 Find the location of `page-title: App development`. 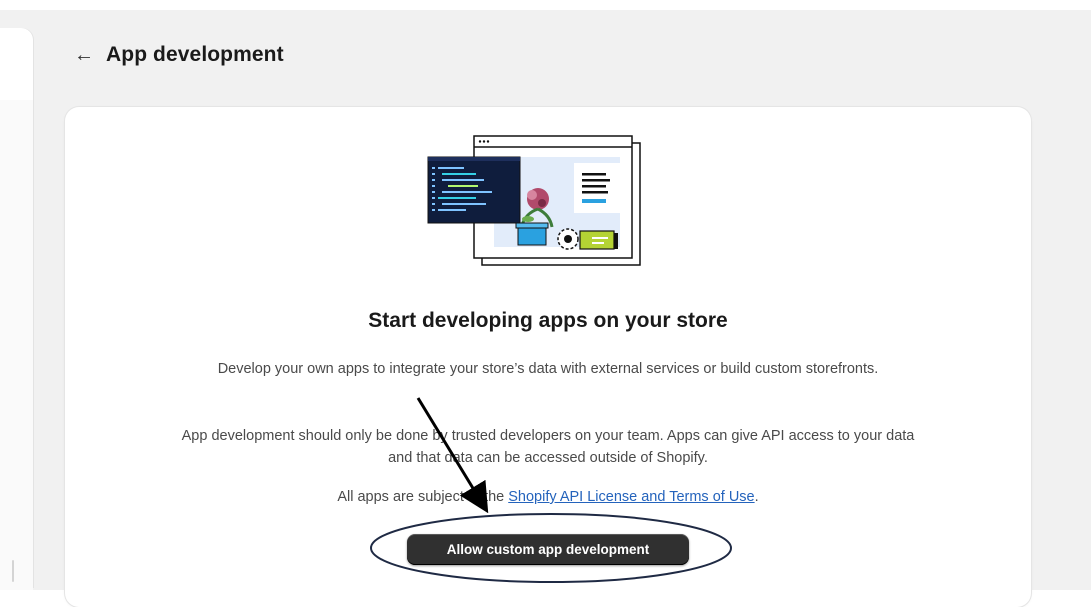

page-title: App development is located at coordinates (195, 54).